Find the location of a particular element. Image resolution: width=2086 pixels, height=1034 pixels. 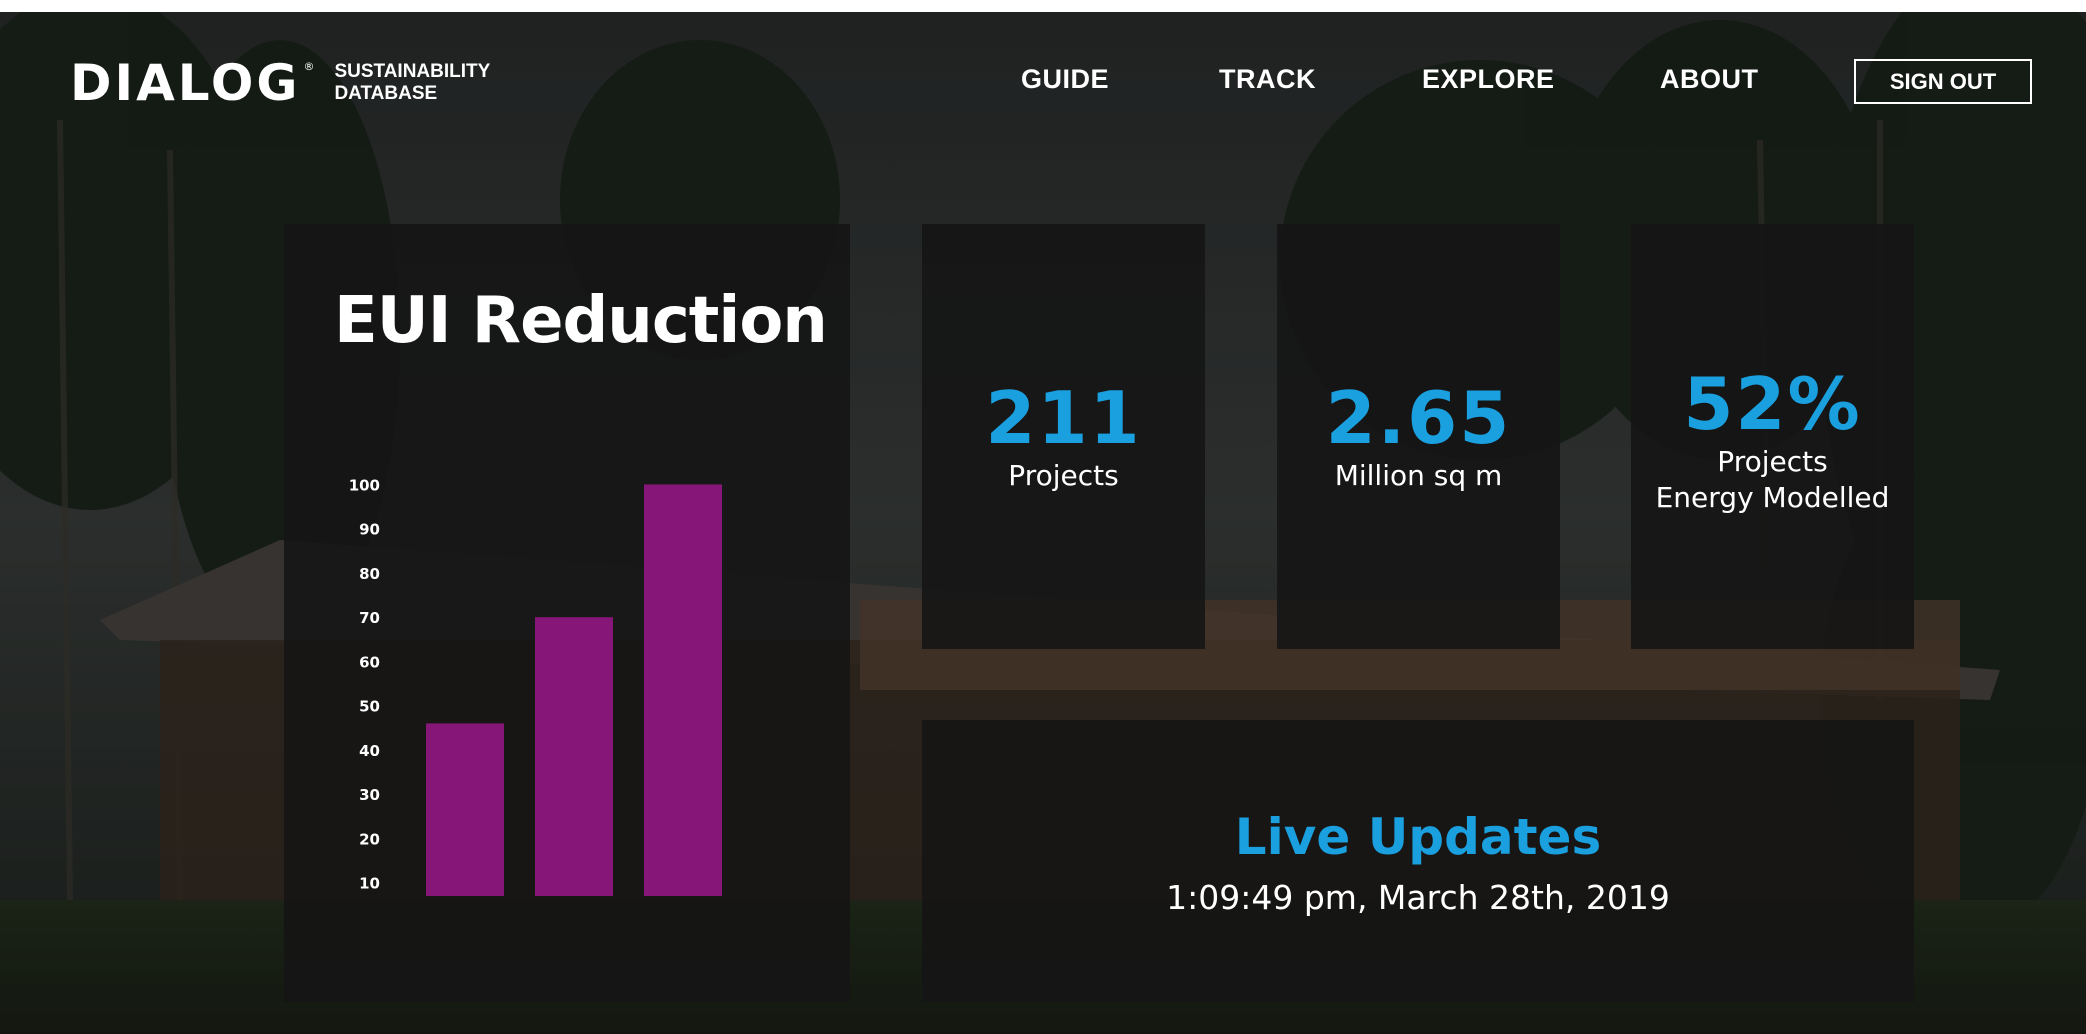

logo-subtitle-line2: DATABASE is located at coordinates (386, 93).